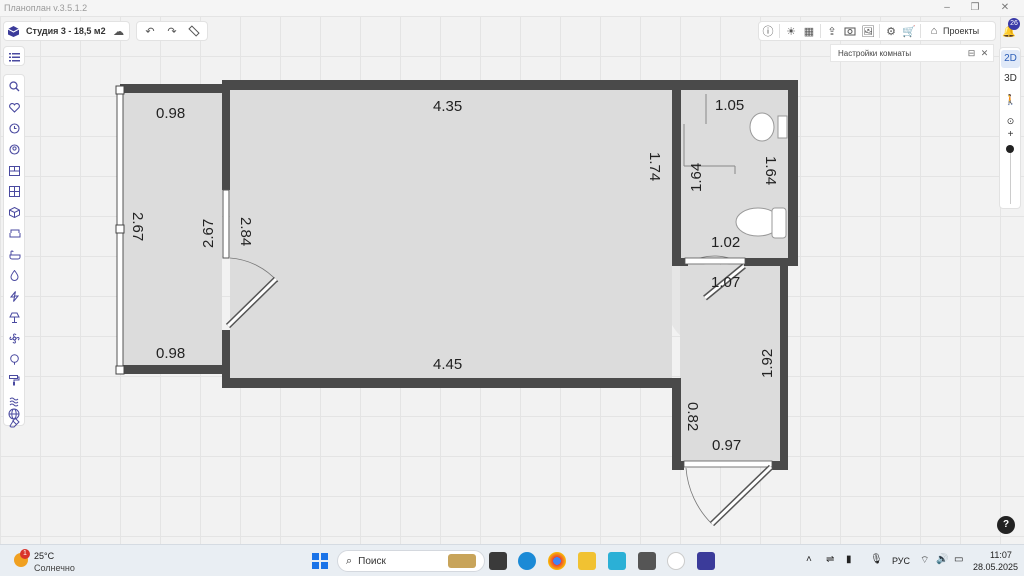  Describe the element at coordinates (527, 561) in the screenshot. I see `edge-icon` at that location.